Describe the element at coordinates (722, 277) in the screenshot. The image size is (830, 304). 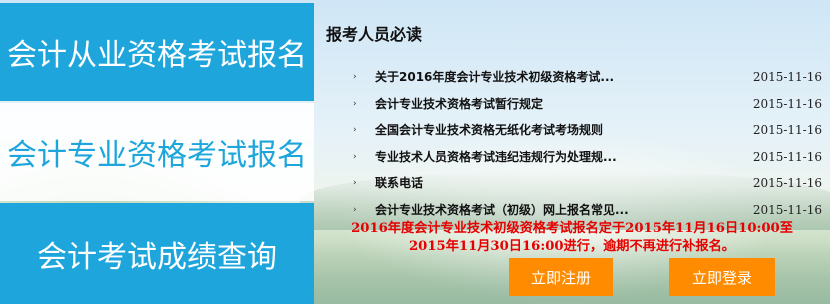
I see `login-button: 立即登录` at that location.